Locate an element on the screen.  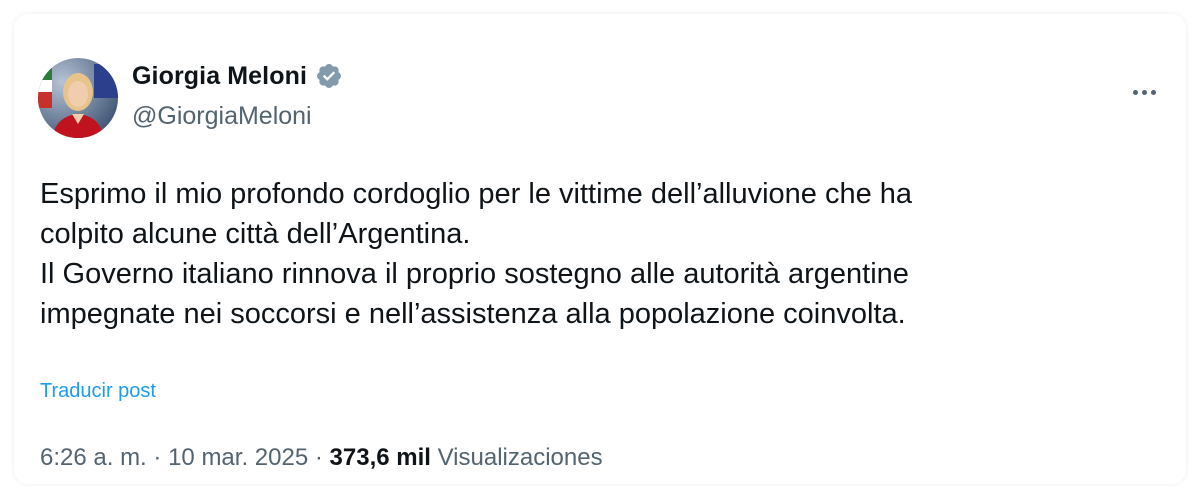
author-name-row: Giorgia Meloni is located at coordinates (237, 76).